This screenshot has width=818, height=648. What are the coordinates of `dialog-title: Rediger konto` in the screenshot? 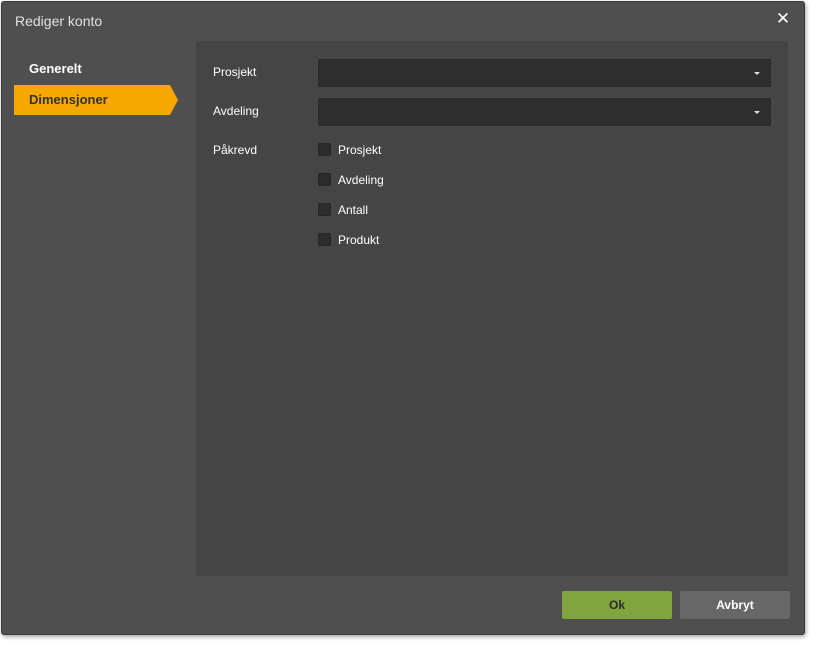 It's located at (59, 21).